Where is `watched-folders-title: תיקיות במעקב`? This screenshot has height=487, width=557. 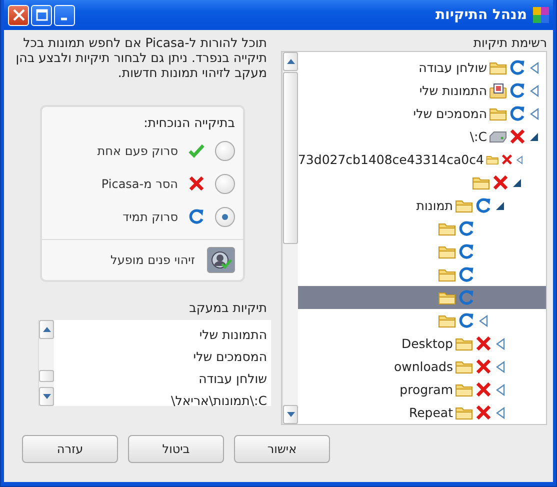
watched-folders-title: תיקיות במעקב is located at coordinates (228, 308).